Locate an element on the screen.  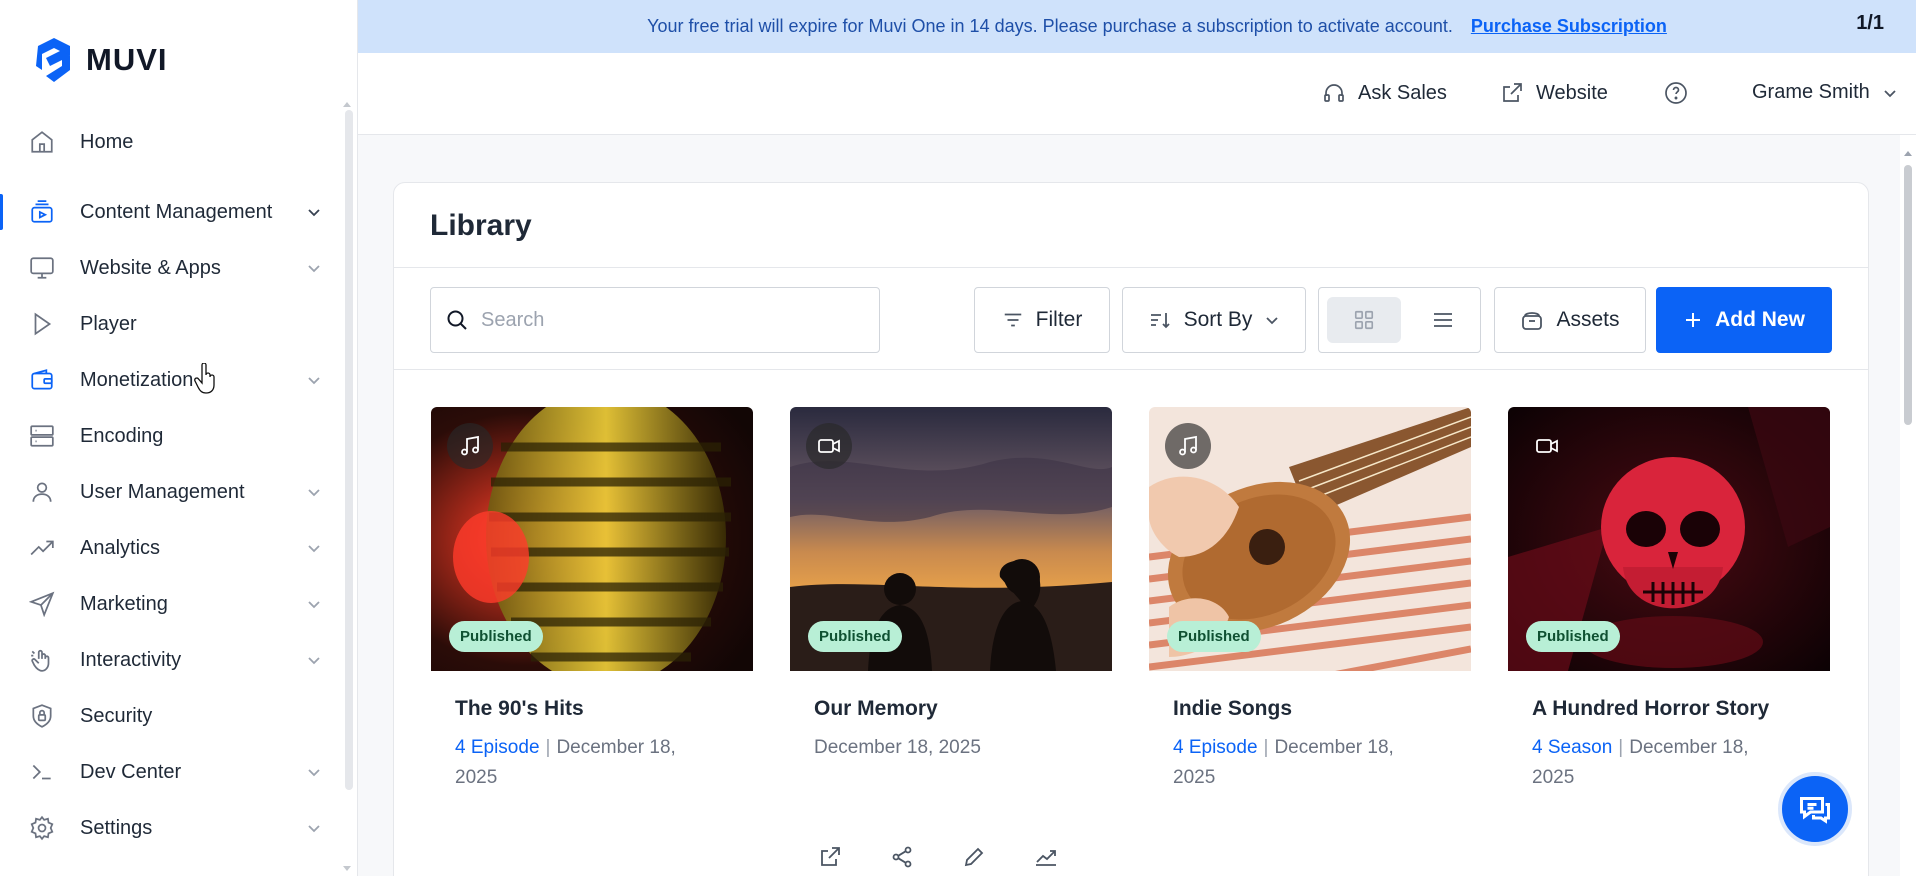
assets-button: Assets is located at coordinates (1570, 320).